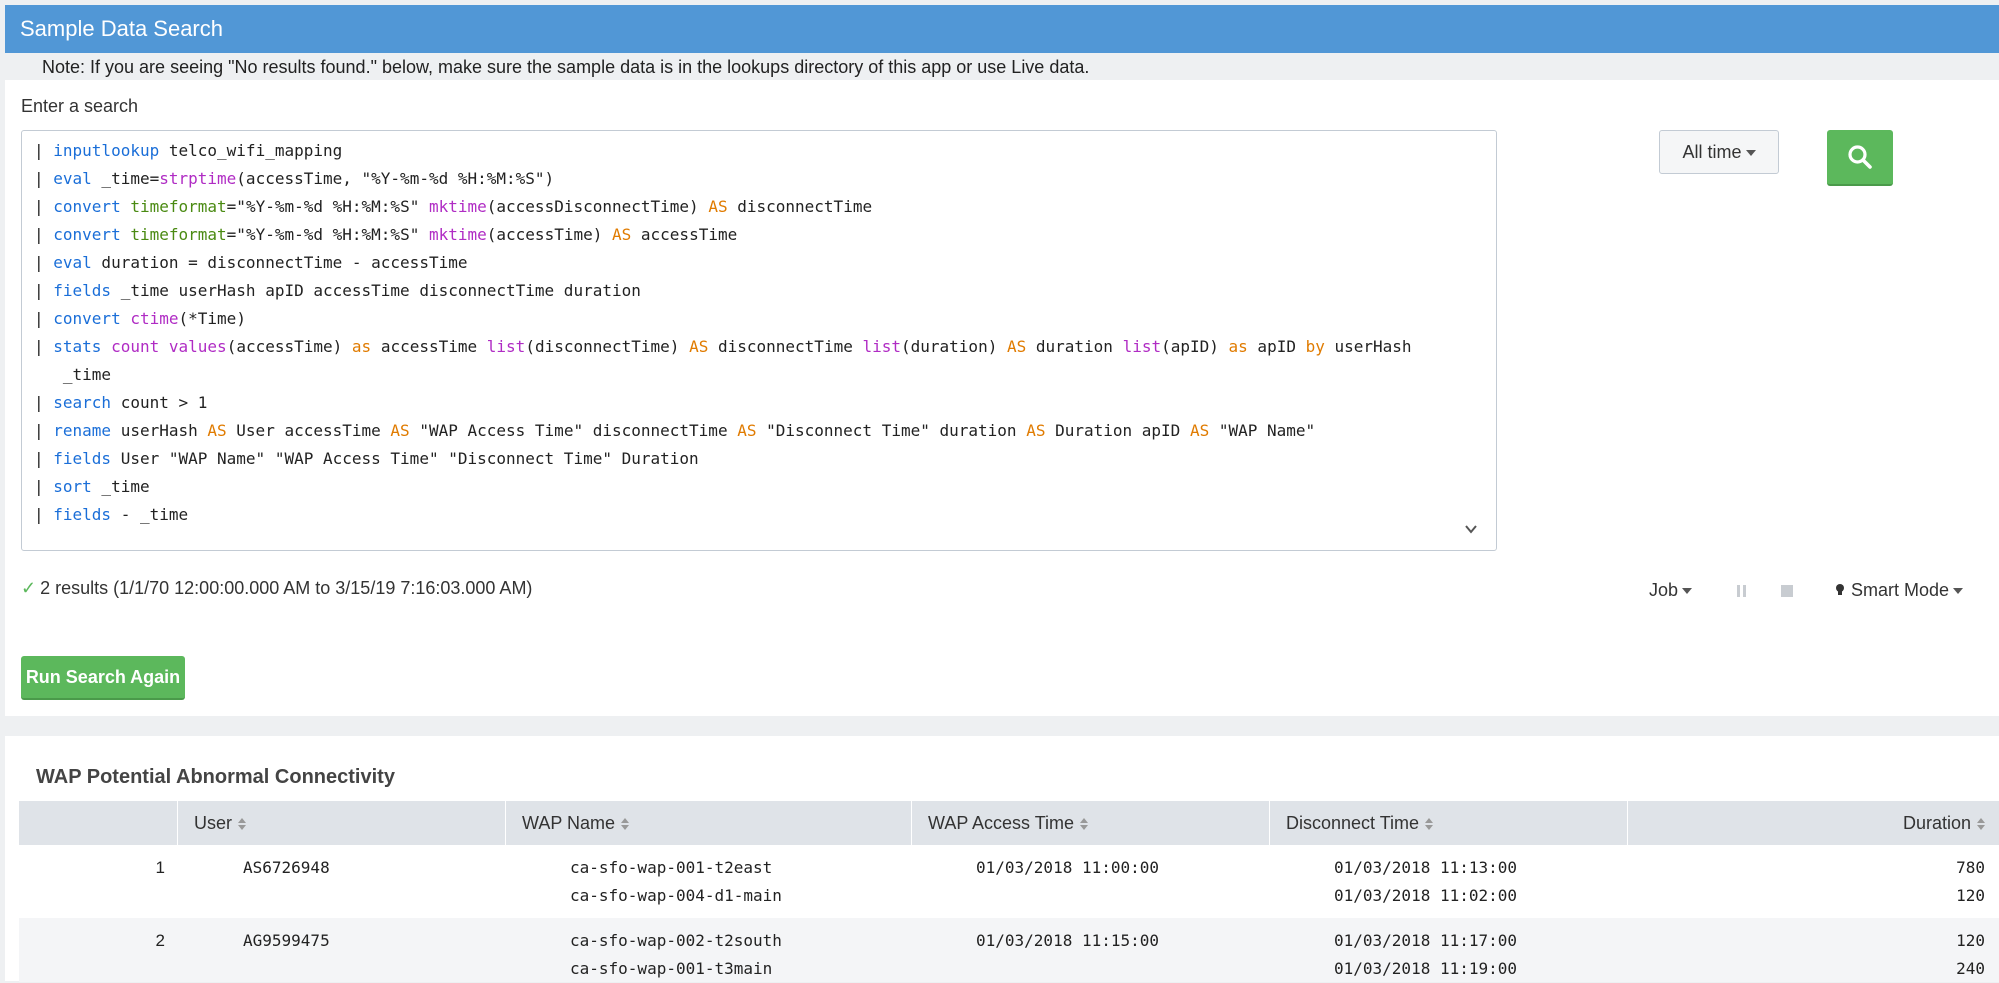  Describe the element at coordinates (164, 346) in the screenshot. I see `query-token` at that location.